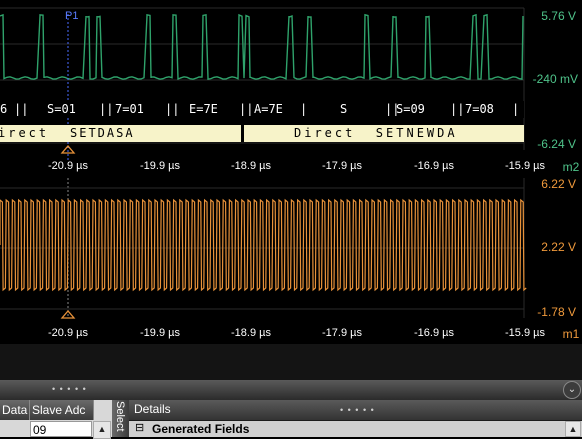 The width and height of the screenshot is (582, 439). Describe the element at coordinates (15, 410) in the screenshot. I see `column-header-data: Data` at that location.